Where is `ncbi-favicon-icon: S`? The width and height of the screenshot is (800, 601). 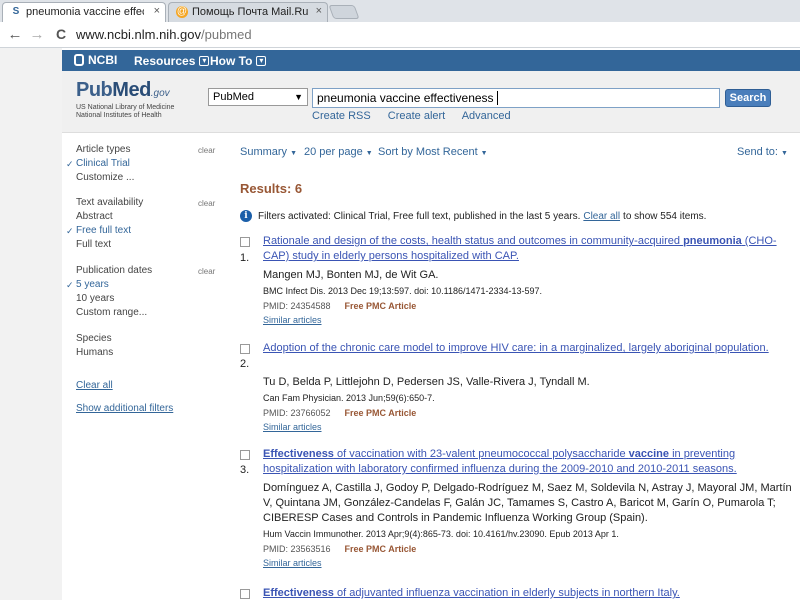
ncbi-favicon-icon: S is located at coordinates (16, 11).